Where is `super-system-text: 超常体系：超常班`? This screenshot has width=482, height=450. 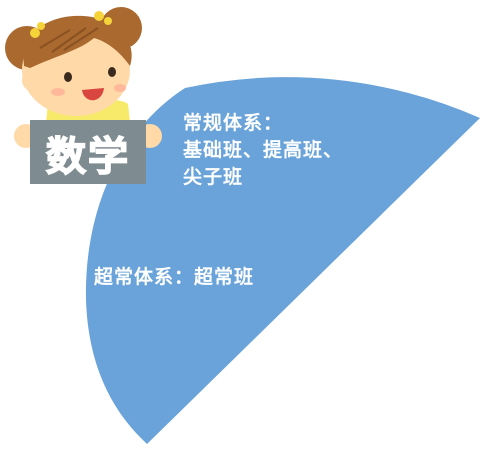 super-system-text: 超常体系：超常班 is located at coordinates (174, 277).